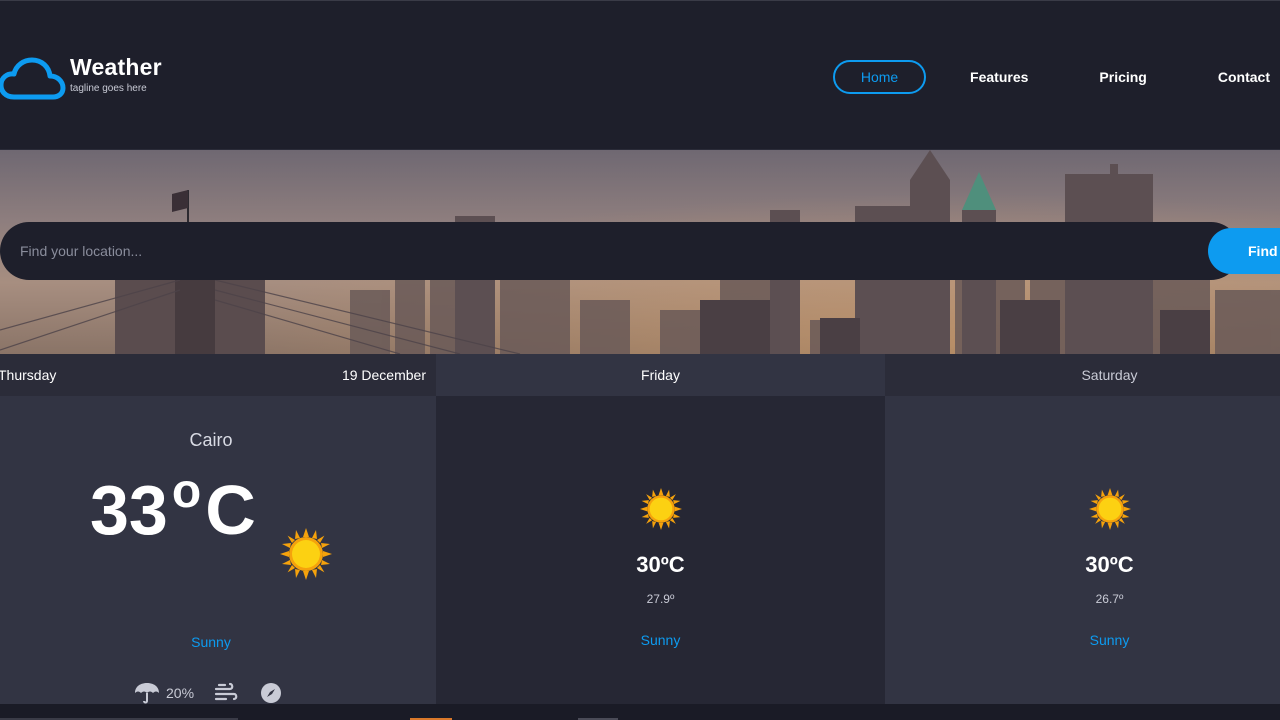  I want to click on forecast-day-header: Friday, so click(660, 375).